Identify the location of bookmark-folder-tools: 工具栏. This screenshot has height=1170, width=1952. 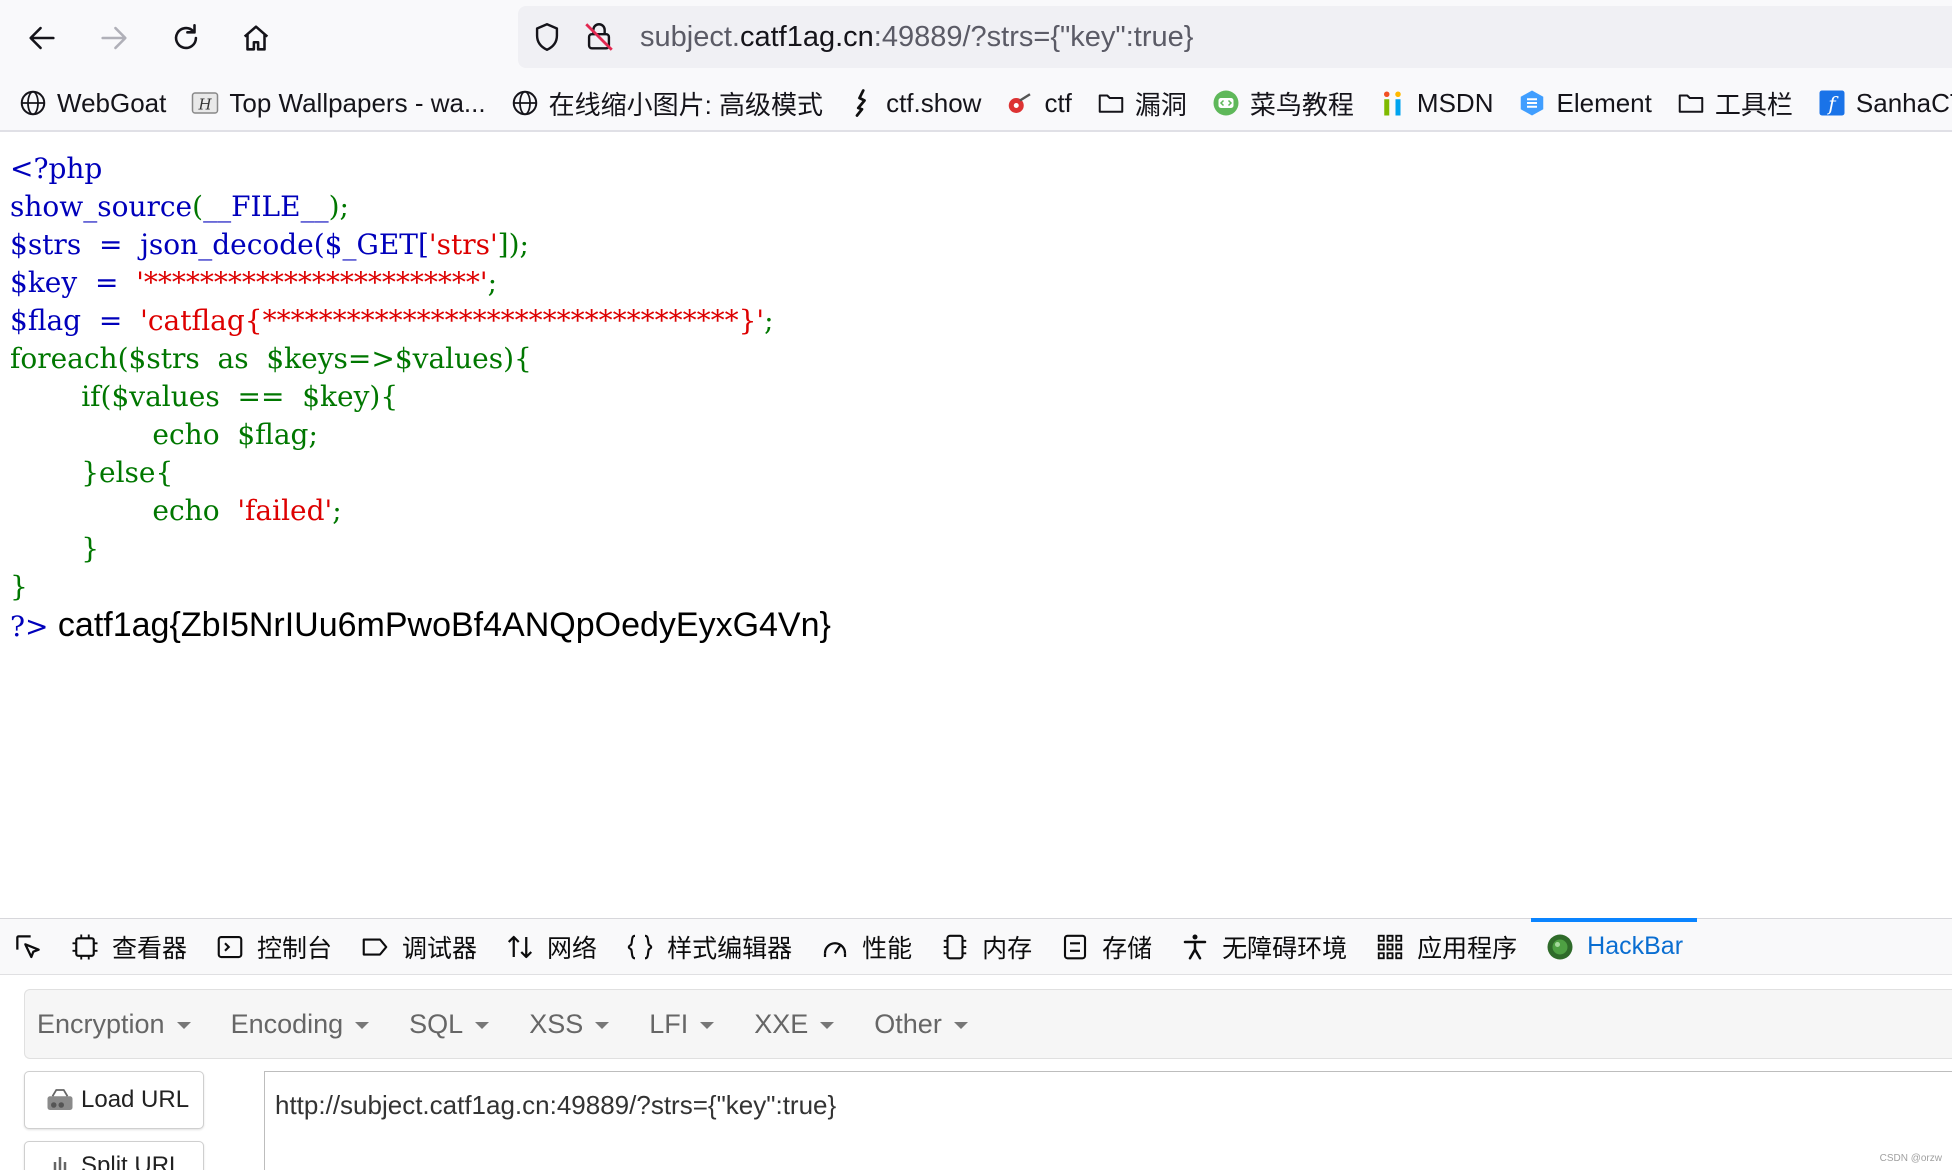
(1734, 103).